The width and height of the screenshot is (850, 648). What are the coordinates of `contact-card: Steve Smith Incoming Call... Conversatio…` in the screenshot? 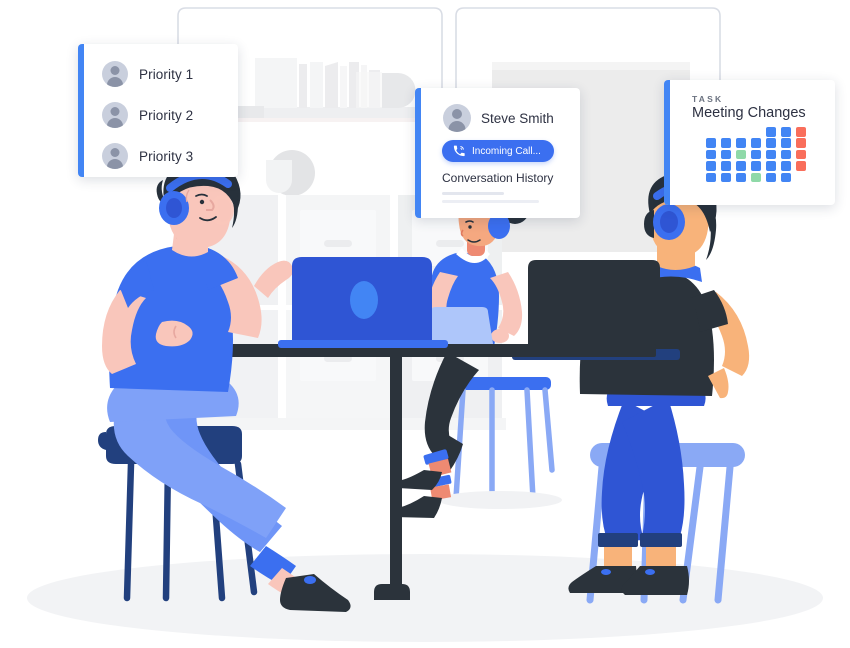 It's located at (497, 153).